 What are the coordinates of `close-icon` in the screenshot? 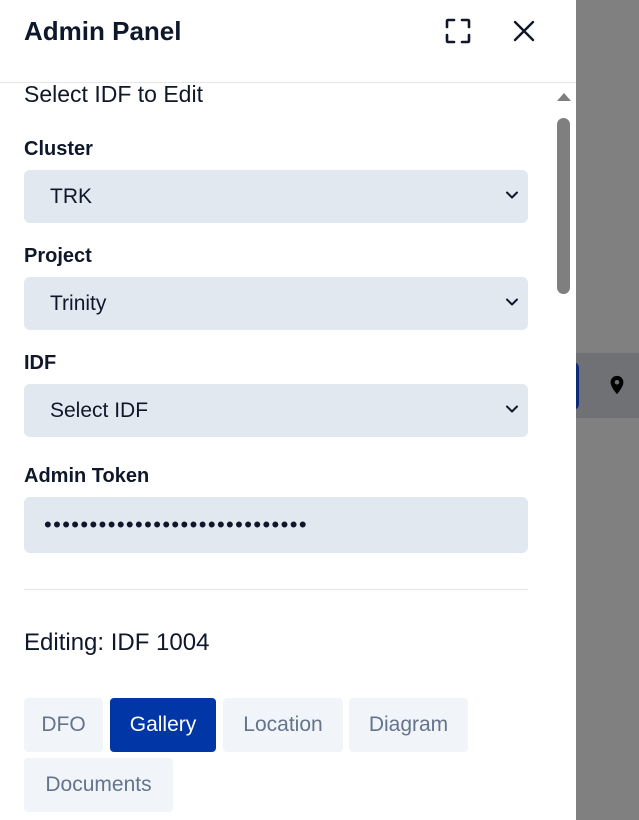 It's located at (524, 31).